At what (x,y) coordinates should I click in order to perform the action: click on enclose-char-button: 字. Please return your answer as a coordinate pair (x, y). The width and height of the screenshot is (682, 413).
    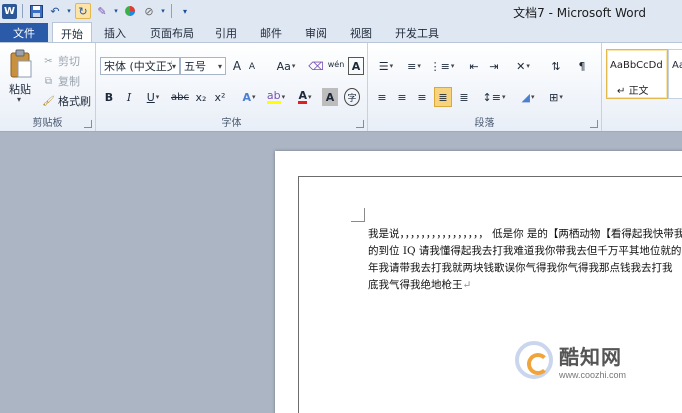
    Looking at the image, I should click on (352, 97).